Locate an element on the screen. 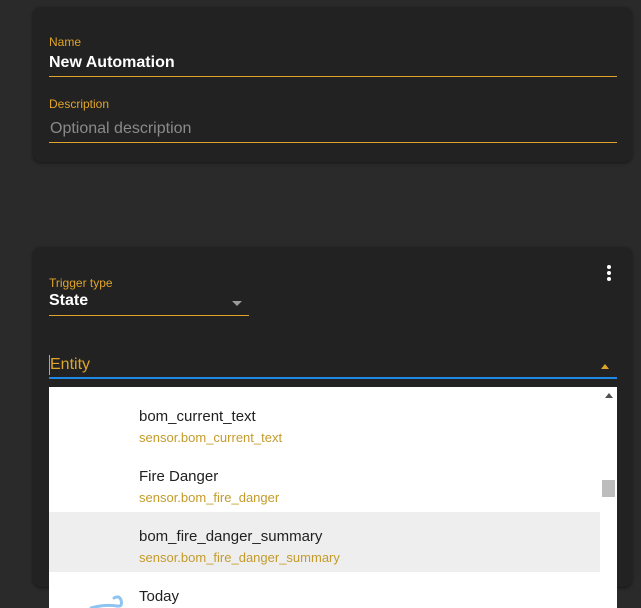 The width and height of the screenshot is (641, 608). description-label: Description is located at coordinates (79, 104).